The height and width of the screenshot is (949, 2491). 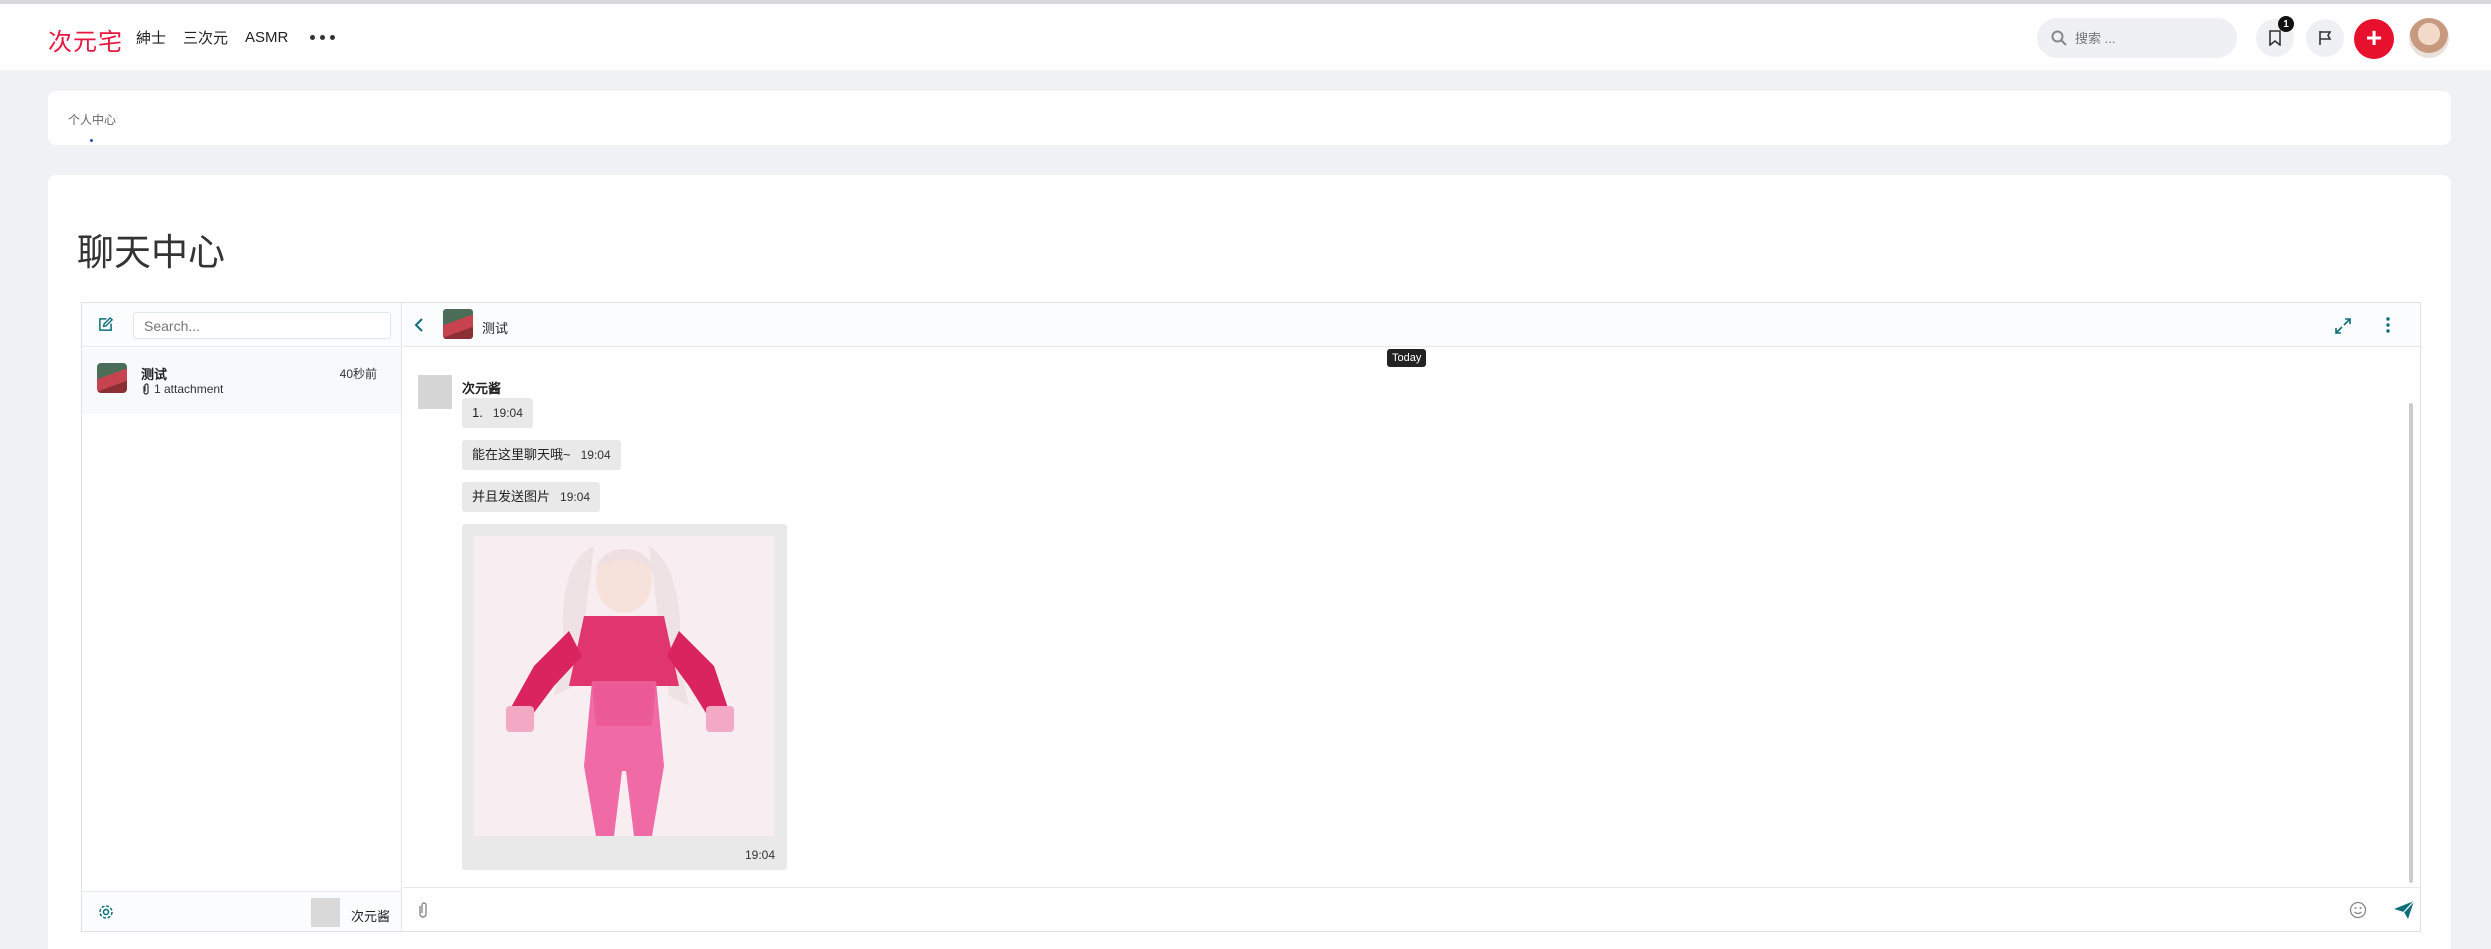 What do you see at coordinates (435, 392) in the screenshot?
I see `sender-avatar` at bounding box center [435, 392].